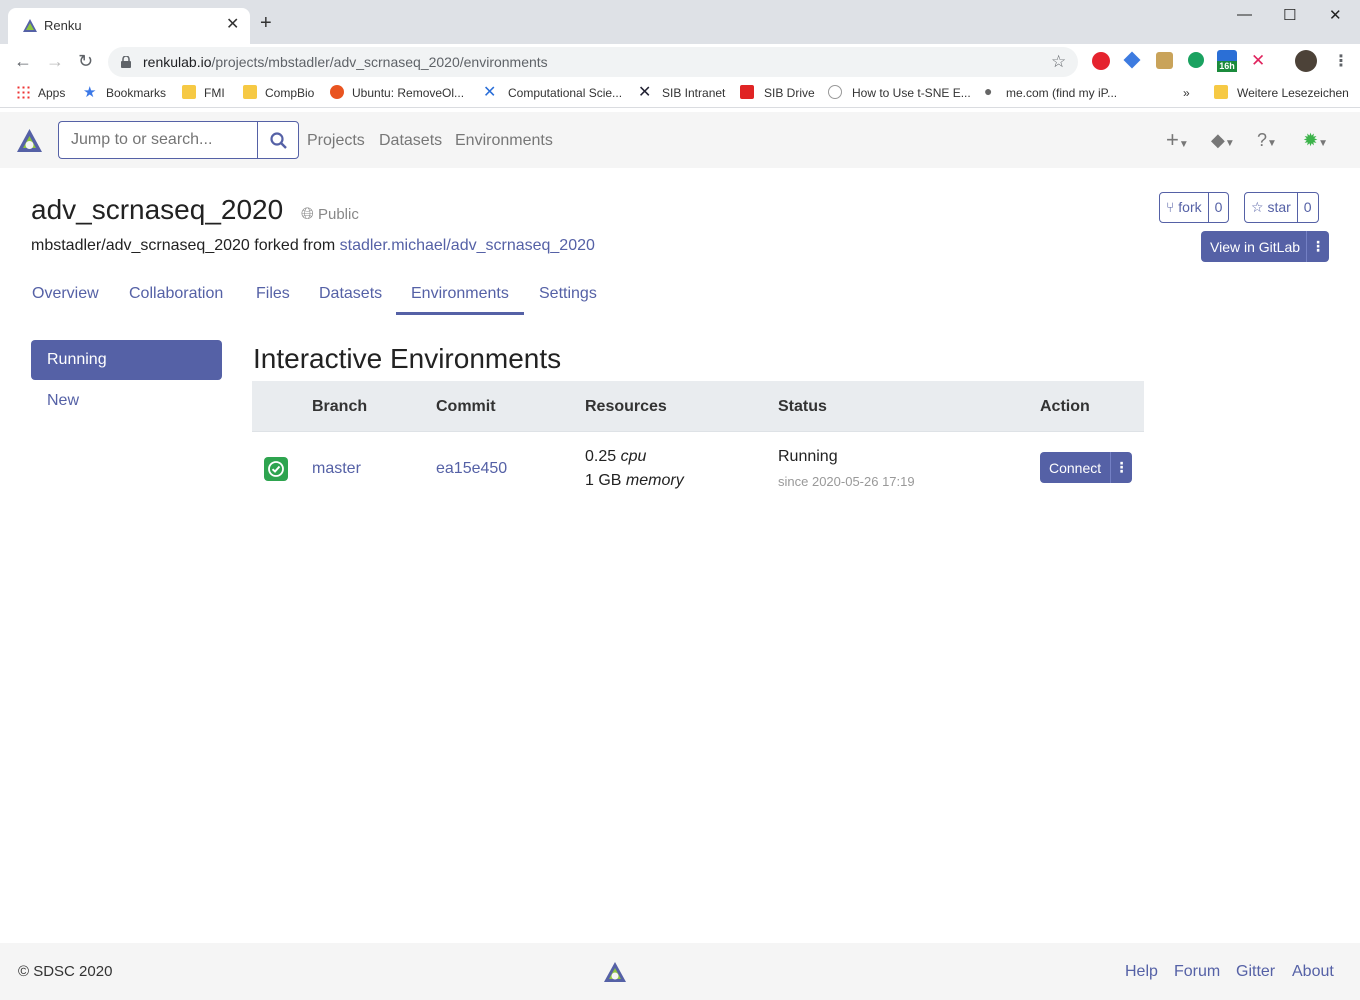 The width and height of the screenshot is (1360, 1000). I want to click on sib-icon: ✕, so click(645, 92).